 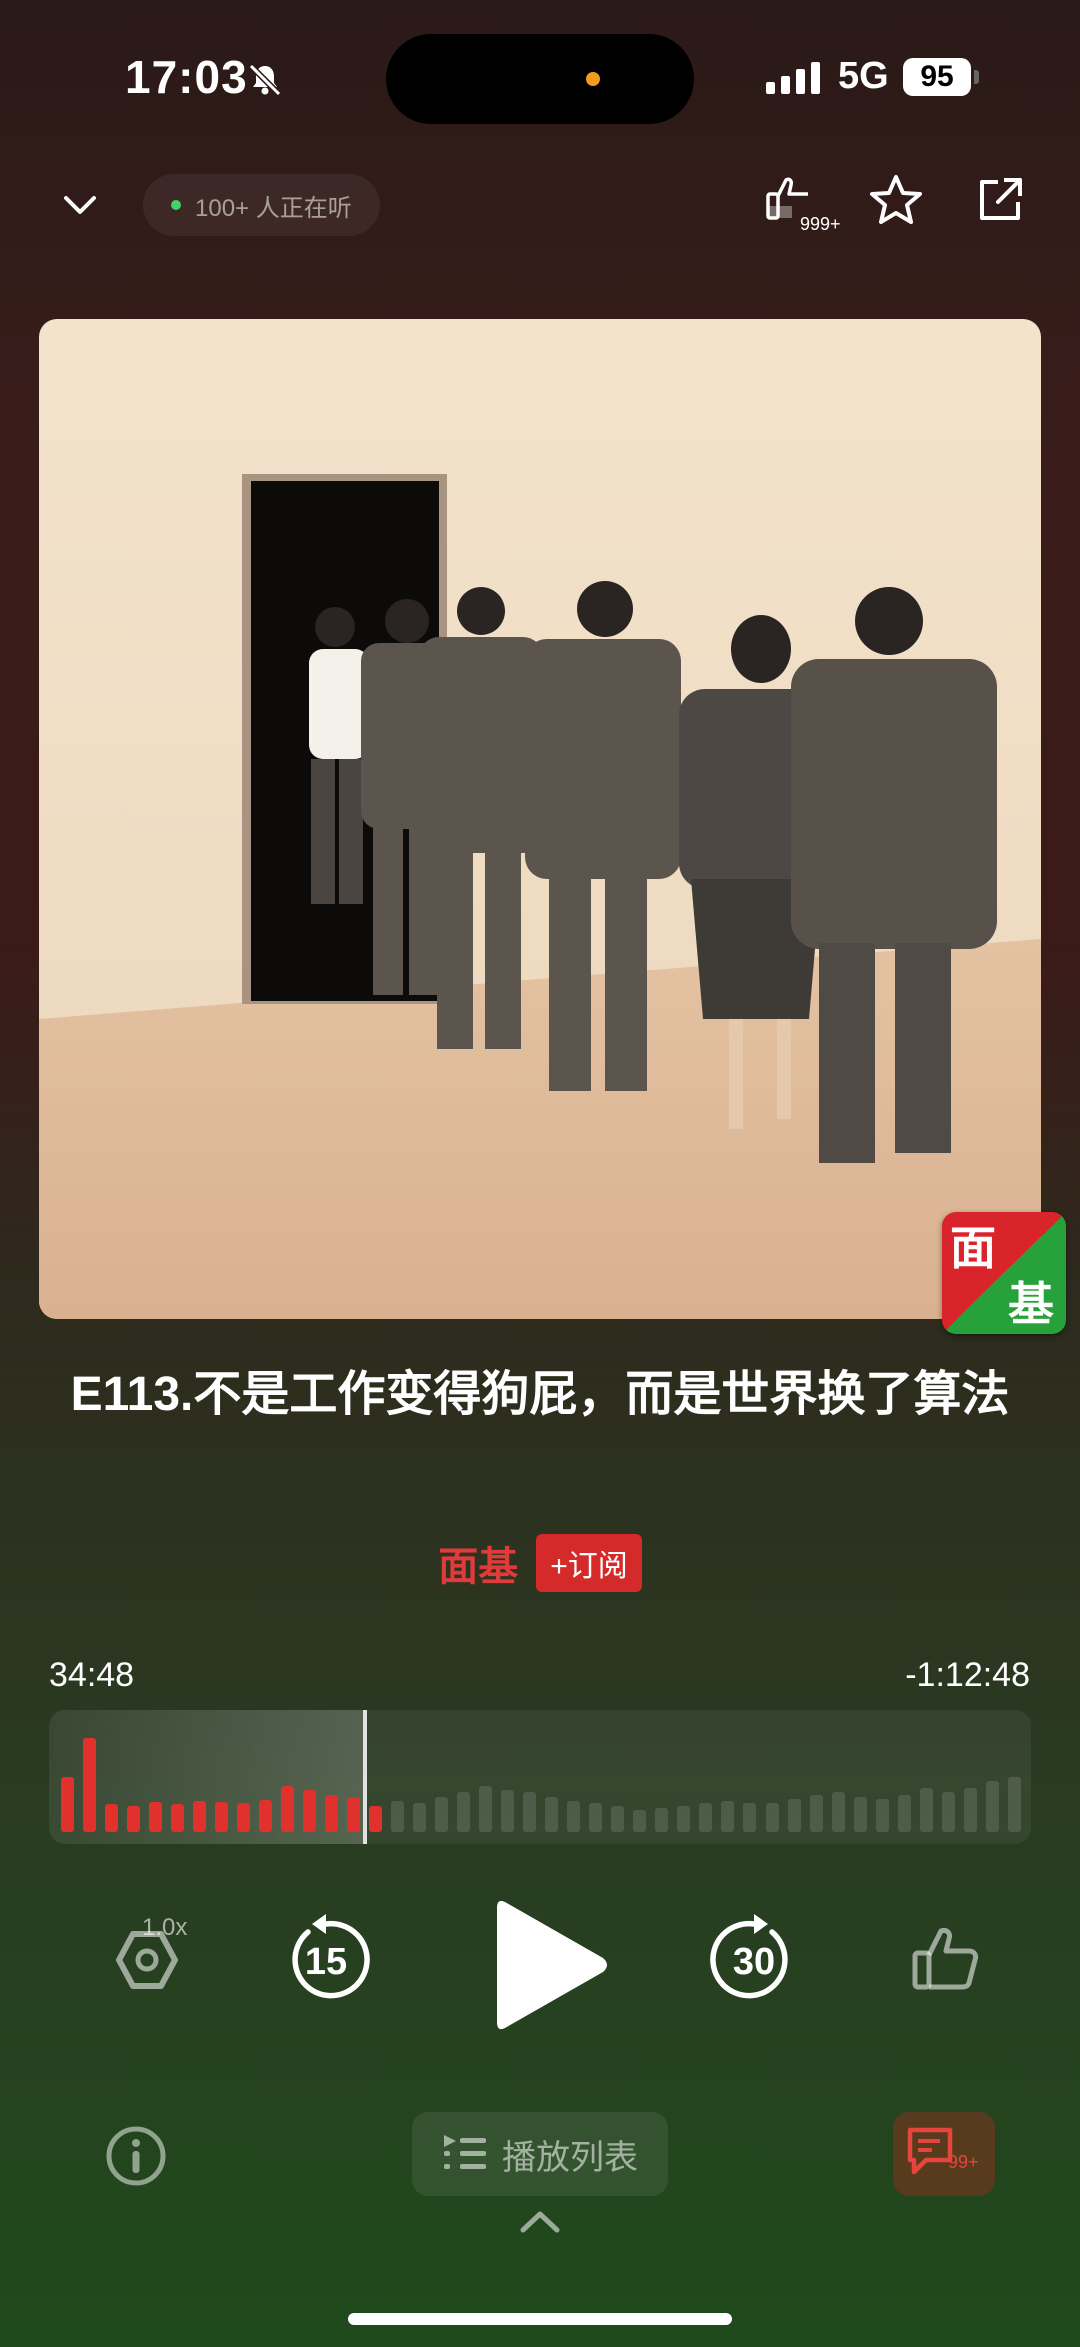 What do you see at coordinates (973, 1248) in the screenshot?
I see `logo-char-1: 面` at bounding box center [973, 1248].